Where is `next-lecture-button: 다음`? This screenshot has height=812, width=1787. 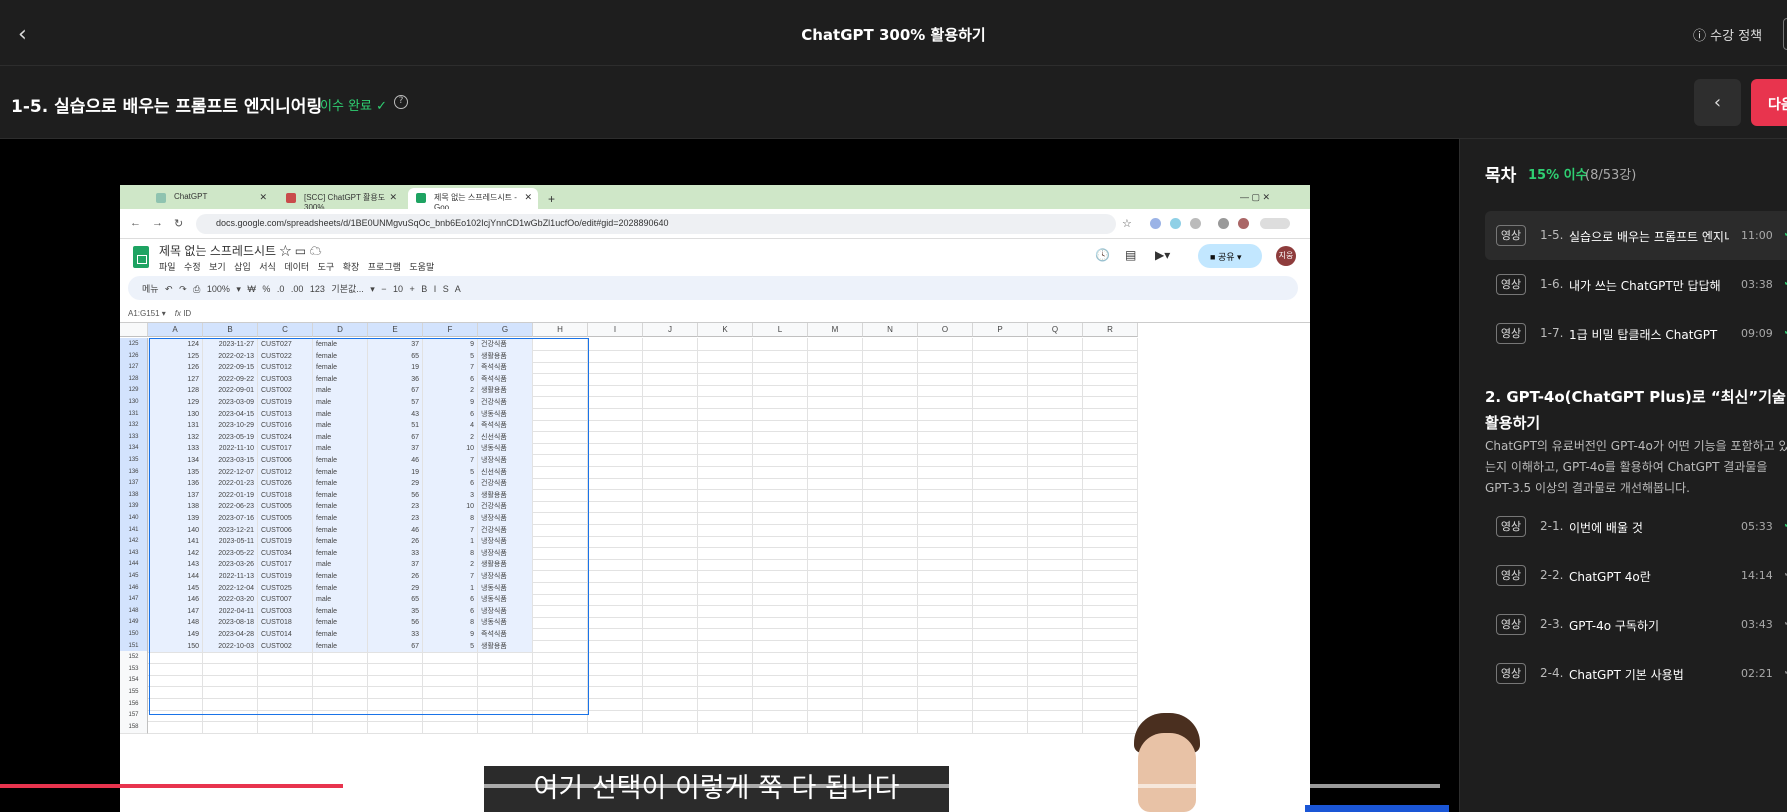
next-lecture-button: 다음 is located at coordinates (1769, 102).